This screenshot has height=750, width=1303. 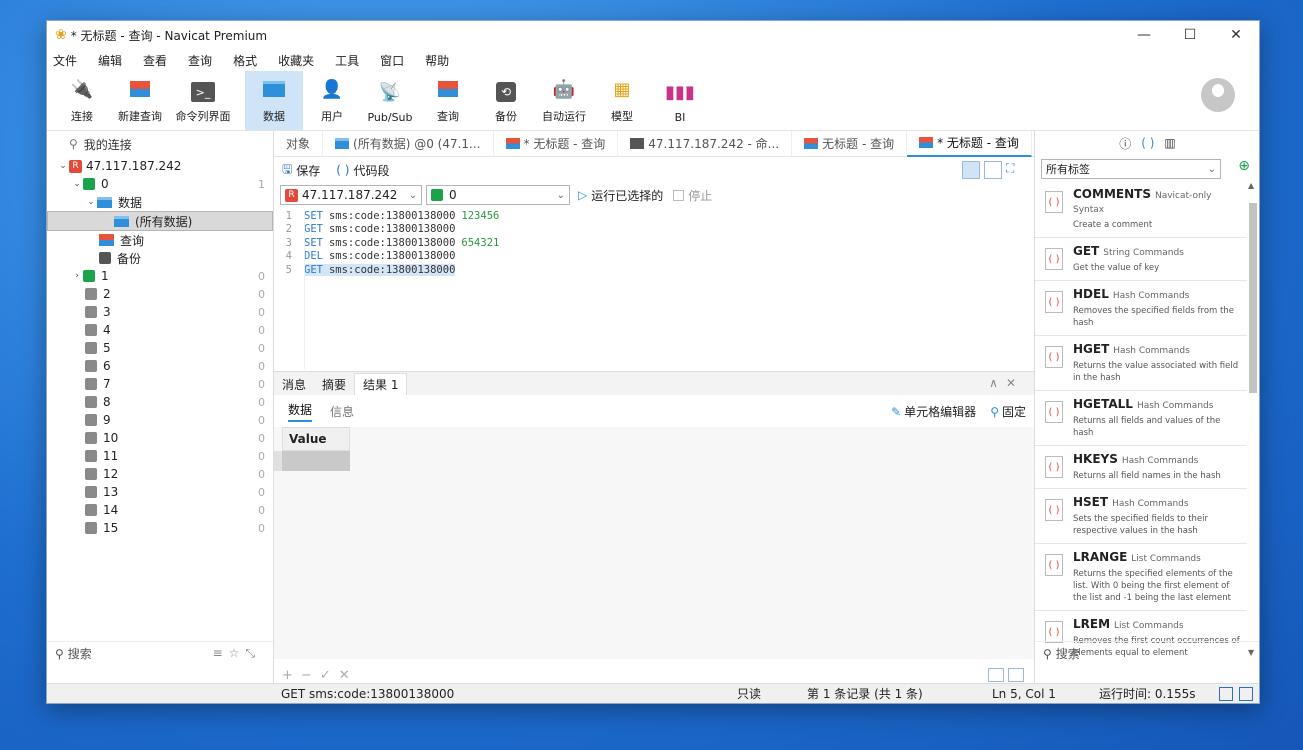 What do you see at coordinates (1147, 143) in the screenshot?
I see `code-braces-icon: ( )` at bounding box center [1147, 143].